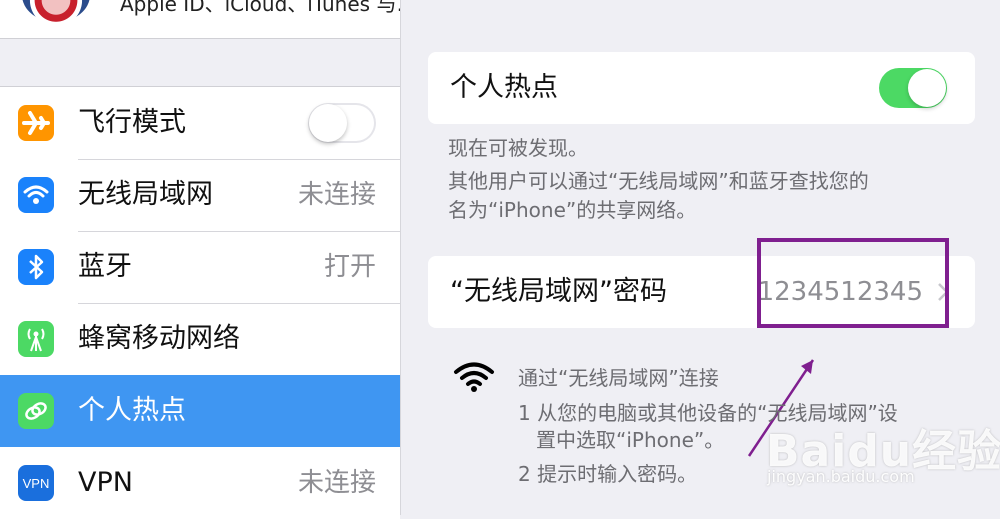  What do you see at coordinates (200, 411) in the screenshot?
I see `sidebar-item-personal-hotspot: 个人热点` at bounding box center [200, 411].